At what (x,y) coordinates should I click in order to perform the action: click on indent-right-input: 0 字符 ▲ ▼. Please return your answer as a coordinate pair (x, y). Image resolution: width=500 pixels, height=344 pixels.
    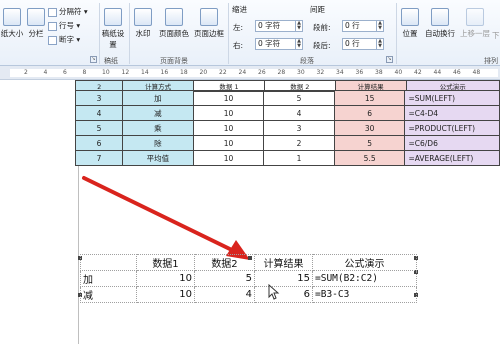
    Looking at the image, I should click on (279, 44).